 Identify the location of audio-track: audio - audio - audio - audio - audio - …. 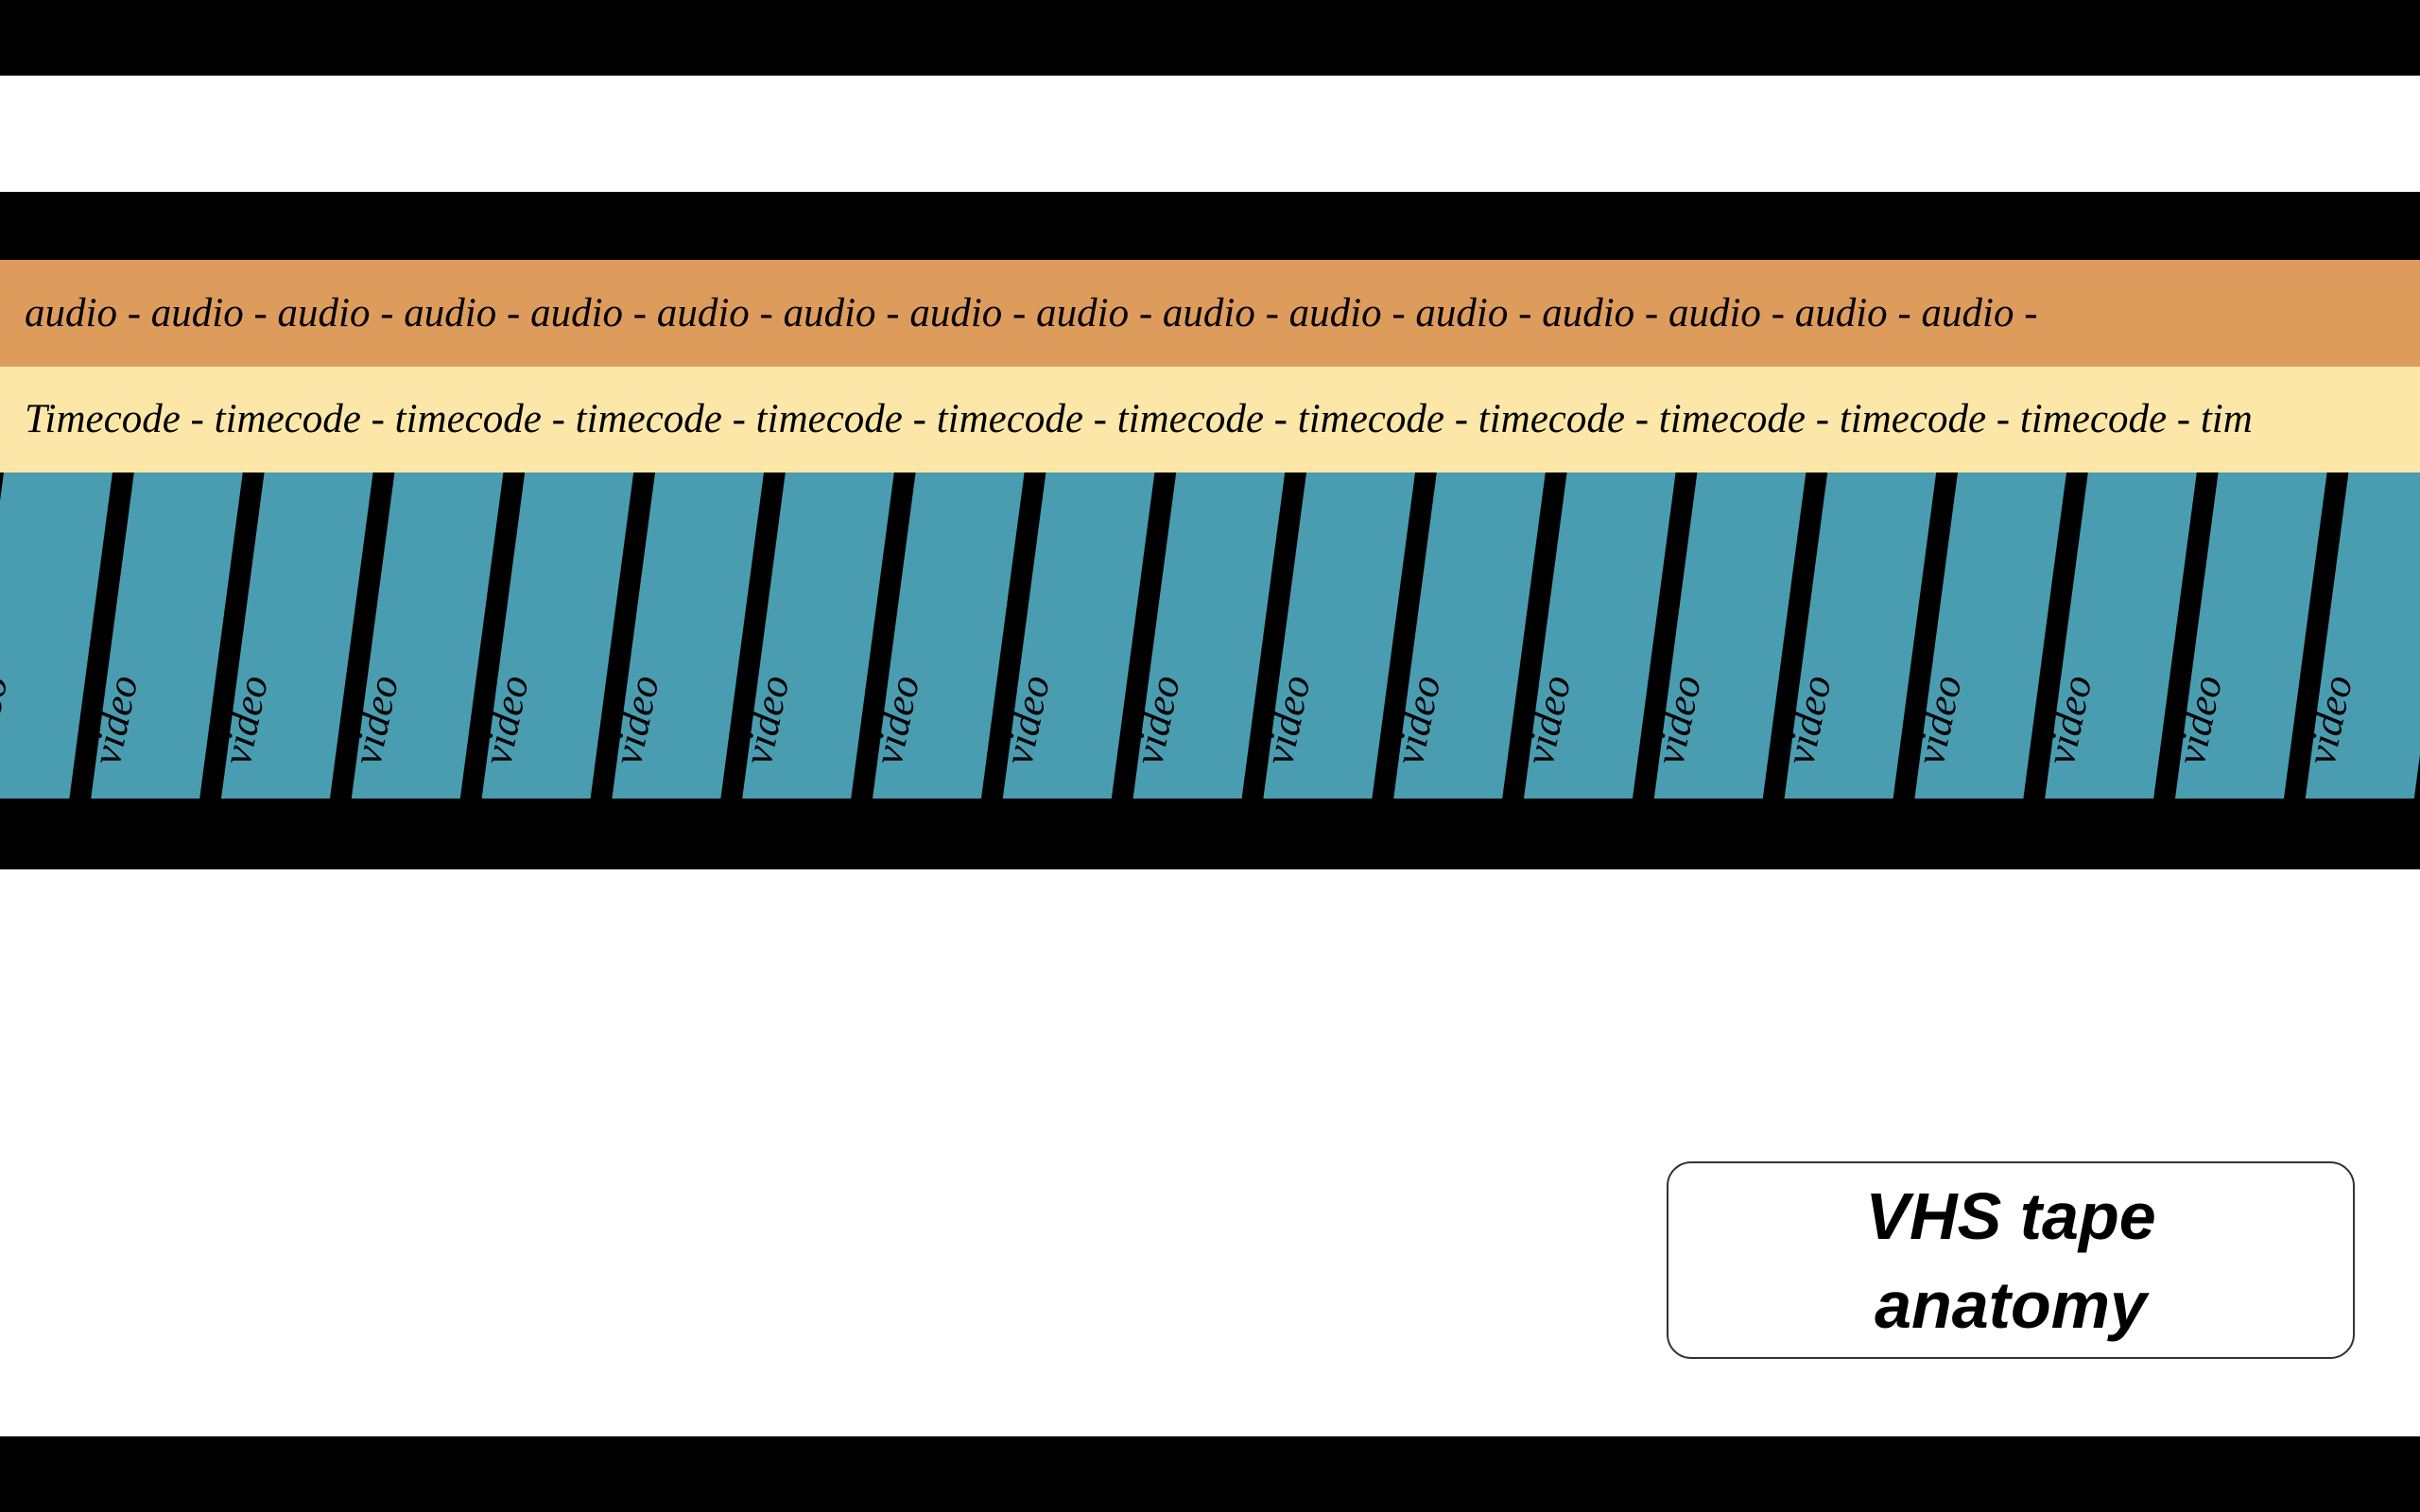
(1210, 313).